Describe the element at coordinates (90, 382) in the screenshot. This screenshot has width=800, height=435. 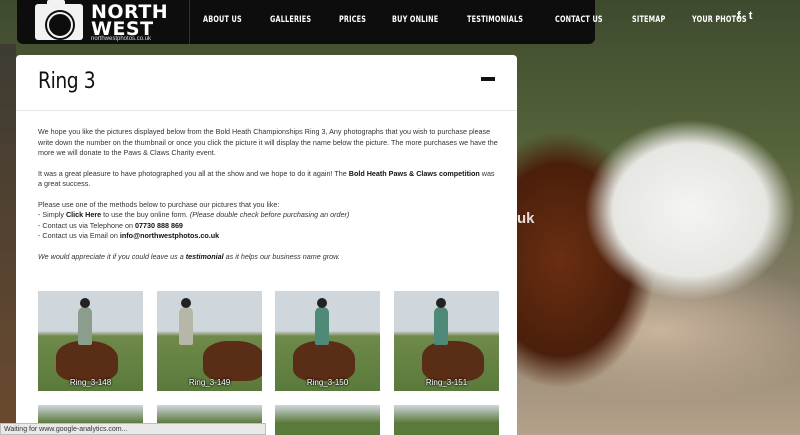
I see `thumbnail-caption: Ring_3-148` at that location.